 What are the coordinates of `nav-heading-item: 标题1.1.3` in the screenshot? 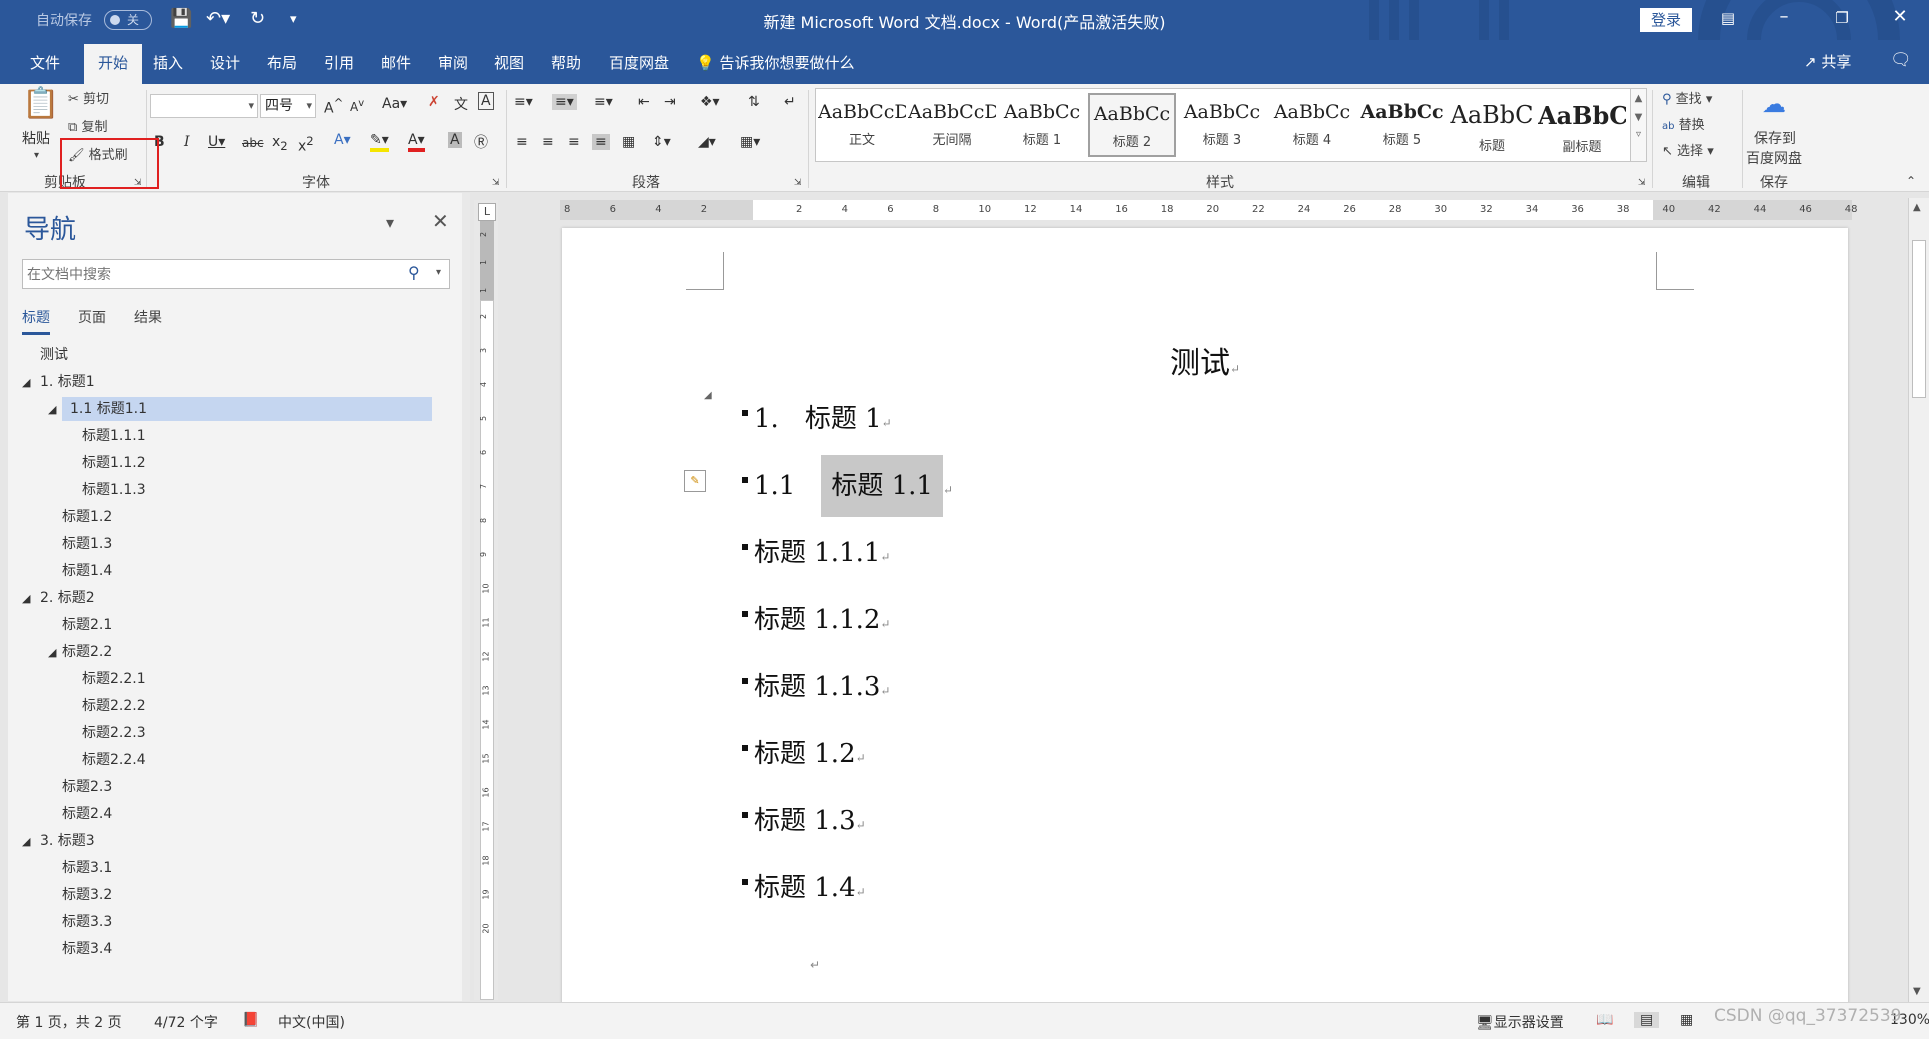 It's located at (114, 490).